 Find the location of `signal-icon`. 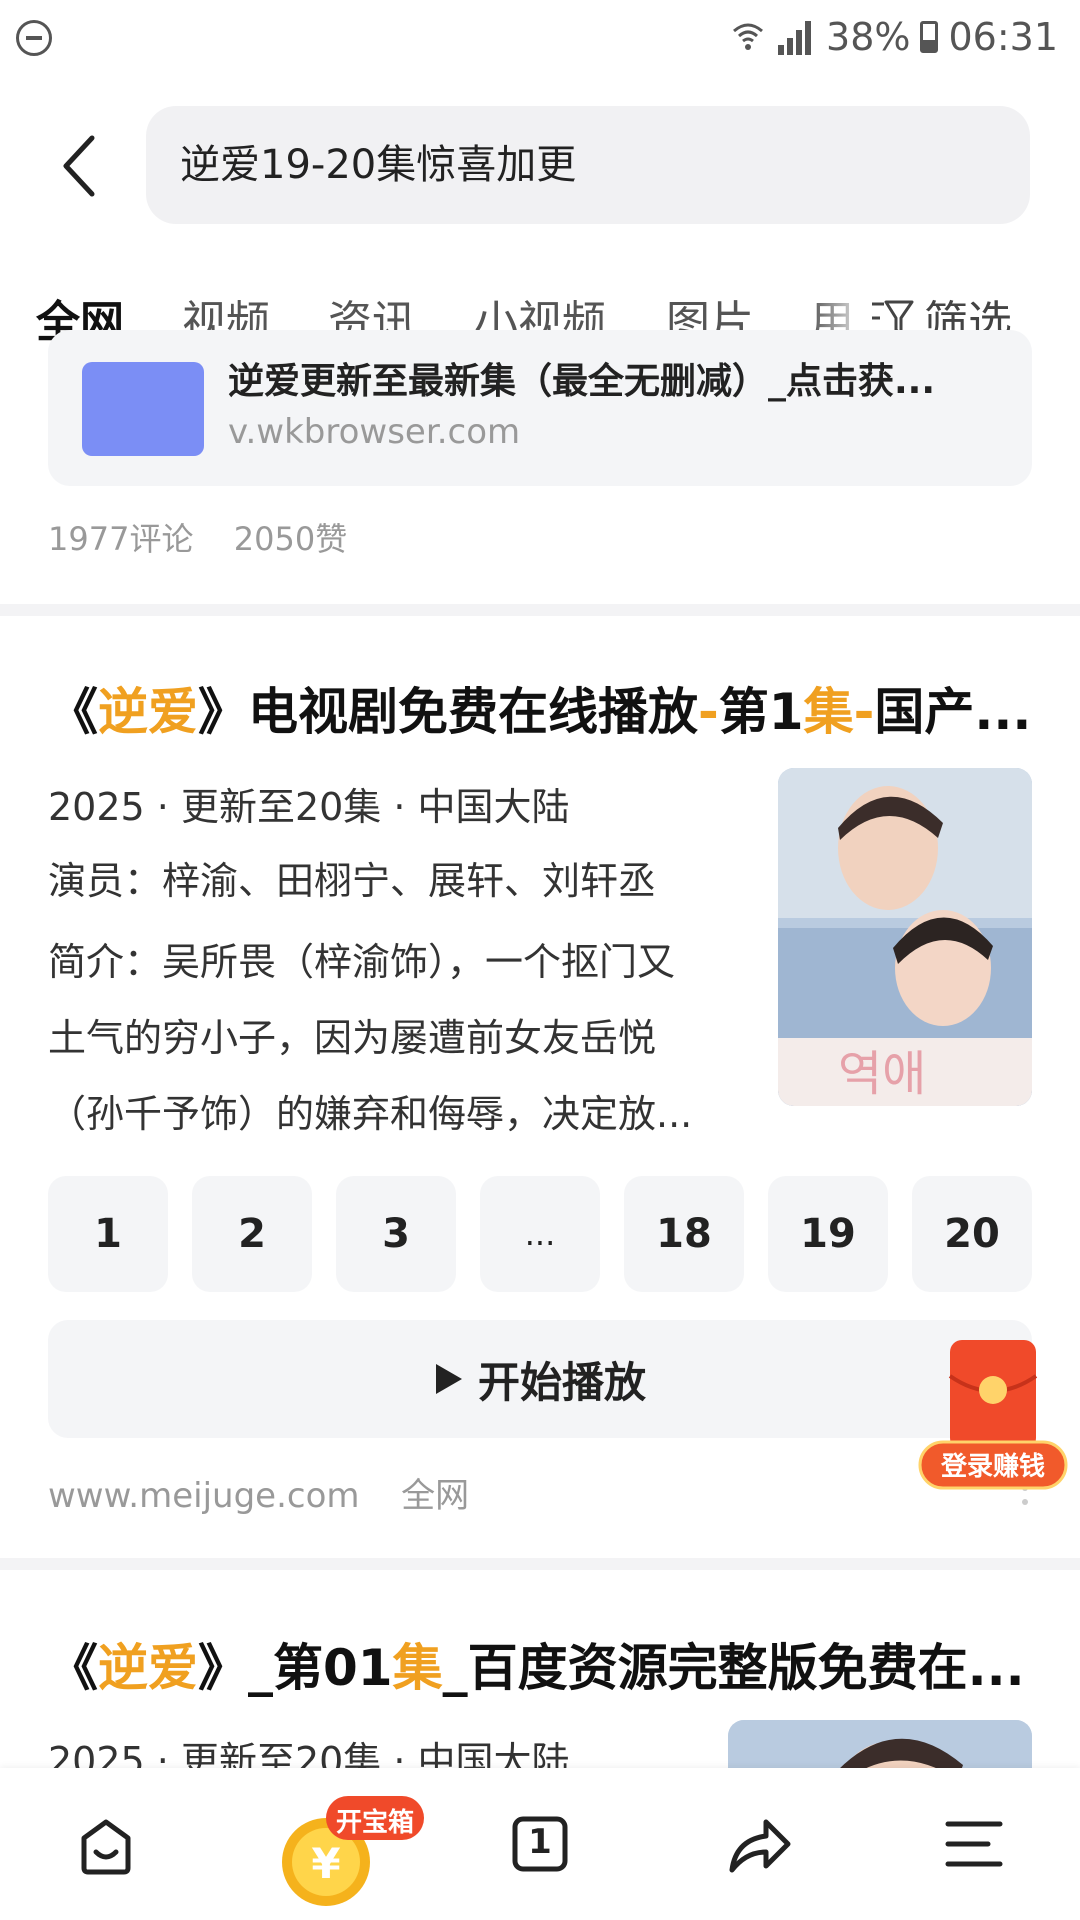

signal-icon is located at coordinates (795, 38).